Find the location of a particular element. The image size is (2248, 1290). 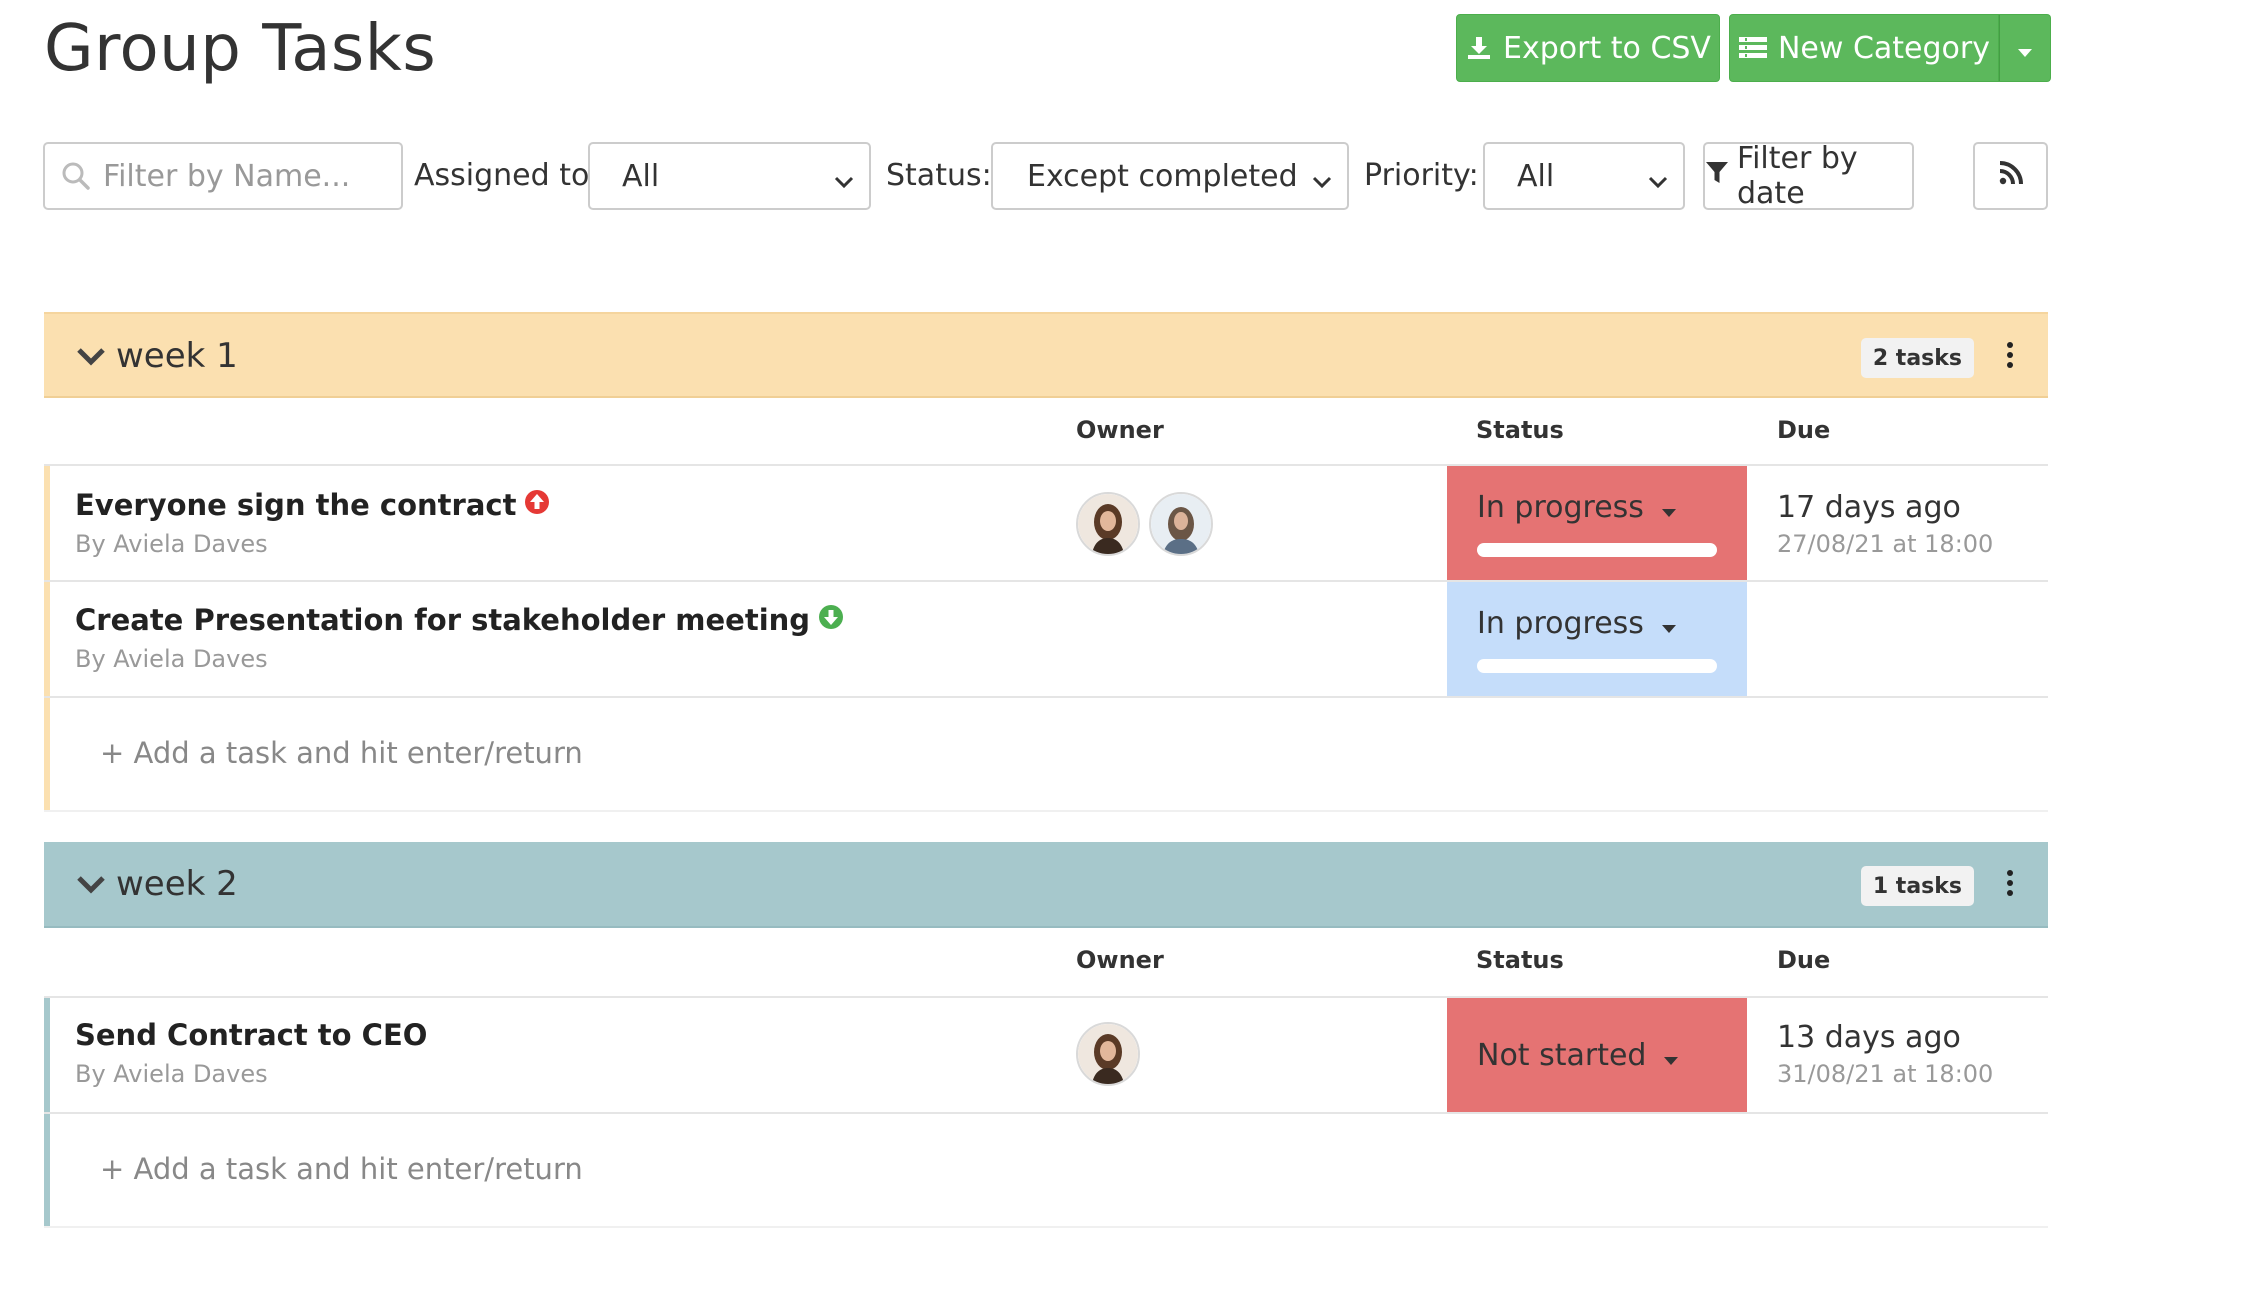

task-count-badge: 2 tasks is located at coordinates (1917, 358).